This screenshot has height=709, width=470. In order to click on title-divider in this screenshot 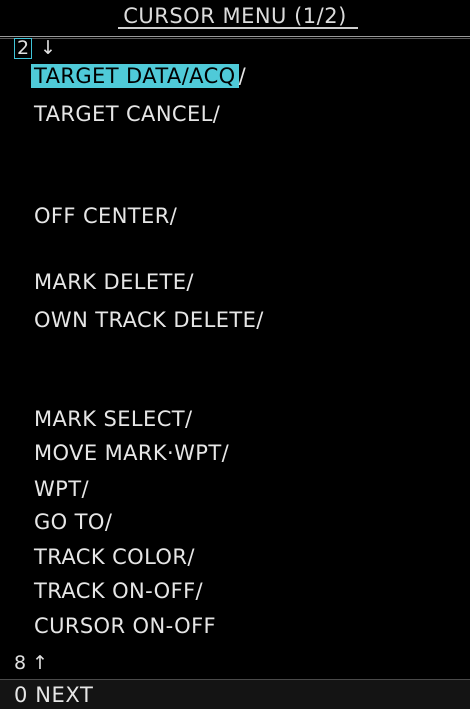, I will do `click(235, 36)`.